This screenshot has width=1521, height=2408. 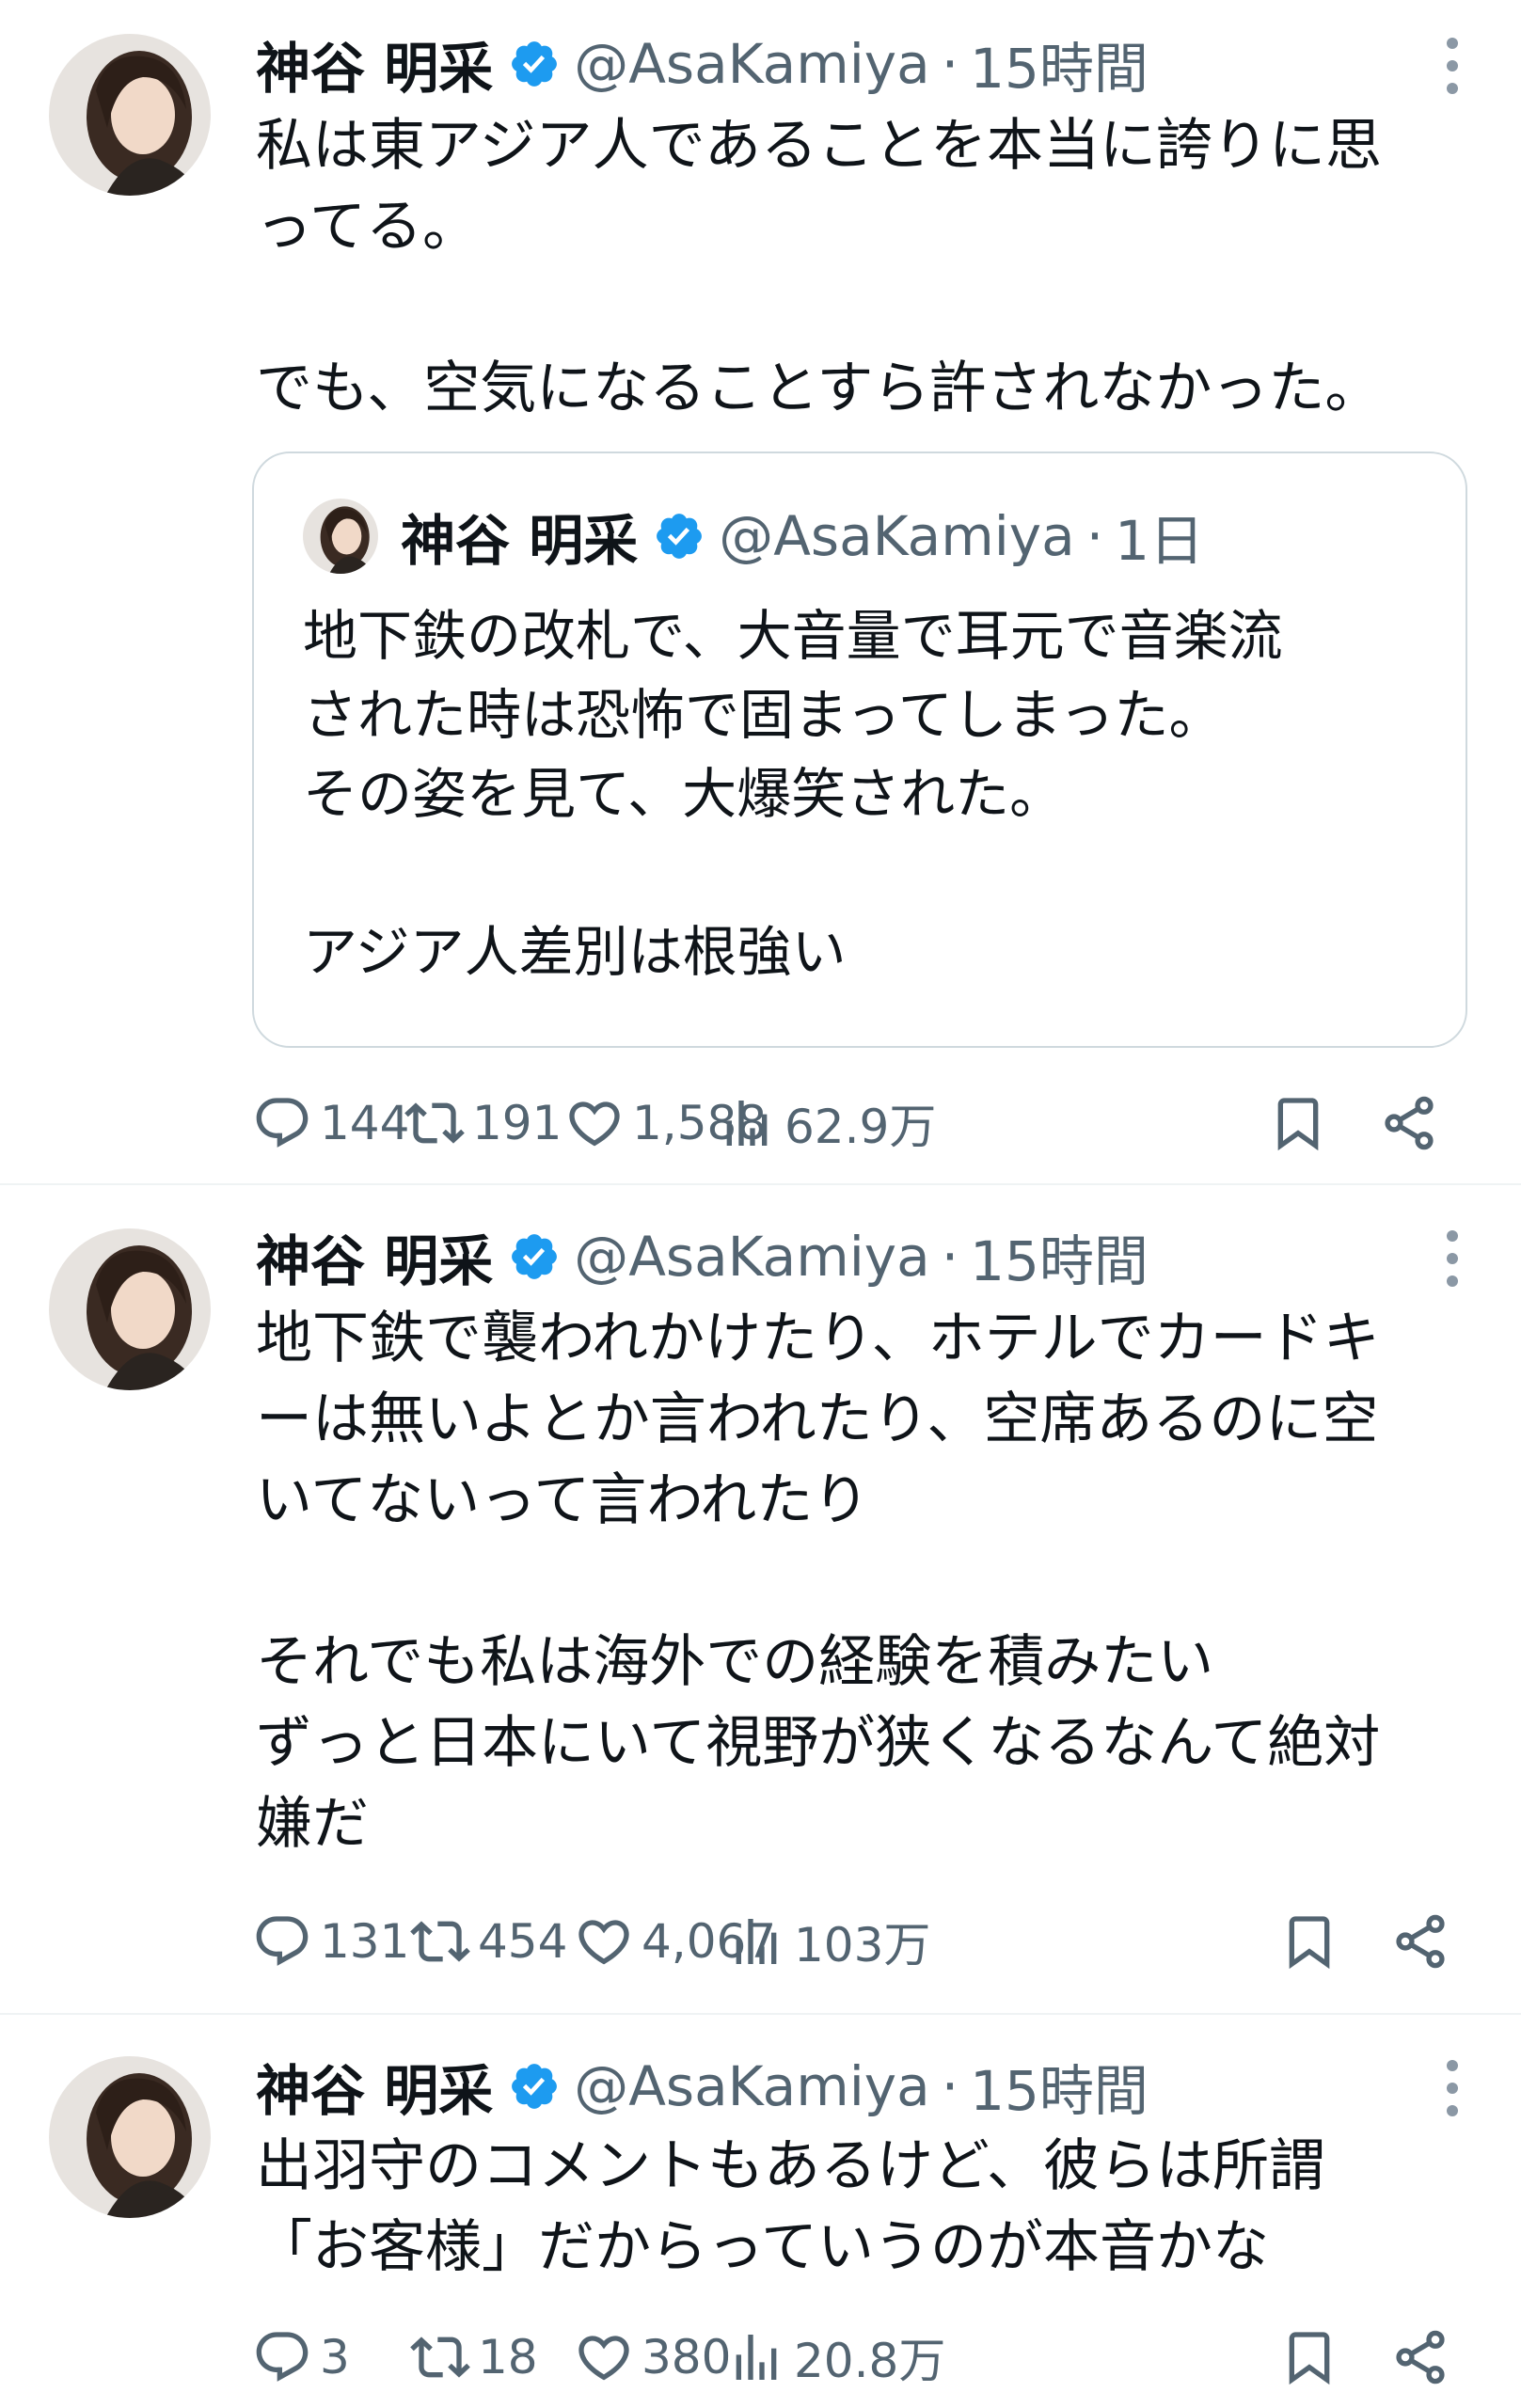 I want to click on quote-display-name: 神谷 明采, so click(x=520, y=541).